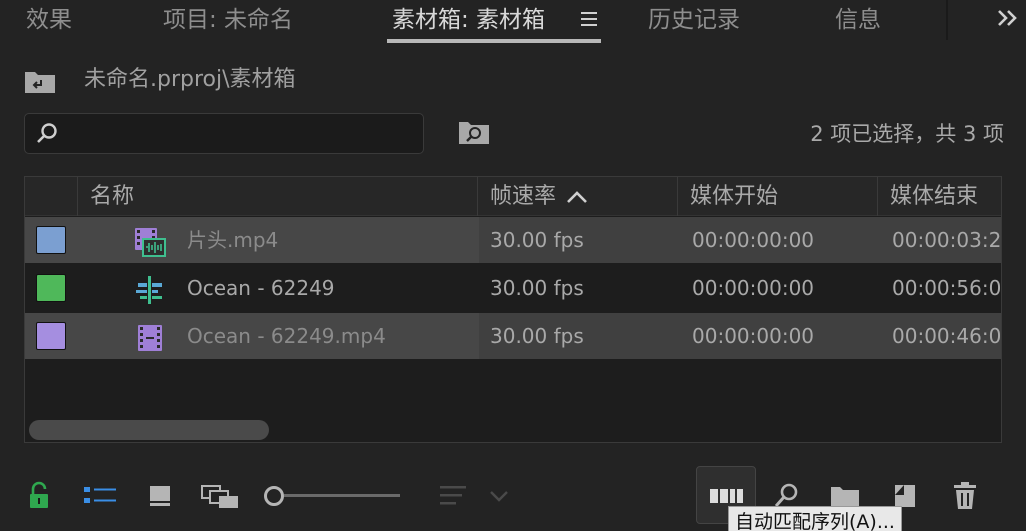 The height and width of the screenshot is (531, 1026). Describe the element at coordinates (220, 496) in the screenshot. I see `freeform-view-icon` at that location.